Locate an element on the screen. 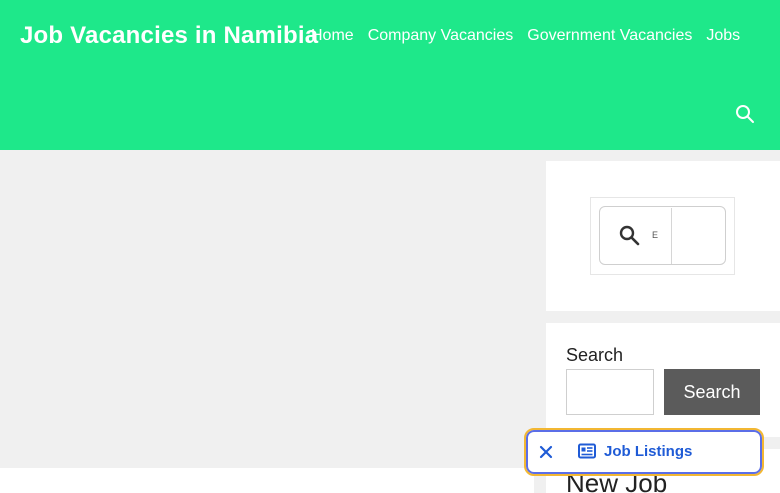 Image resolution: width=780 pixels, height=493 pixels. nav-item-company-vacancies: Company Vacancies is located at coordinates (441, 36).